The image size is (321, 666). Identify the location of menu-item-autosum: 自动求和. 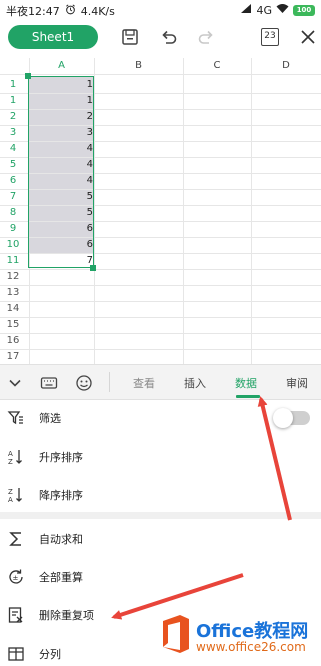
(160, 539).